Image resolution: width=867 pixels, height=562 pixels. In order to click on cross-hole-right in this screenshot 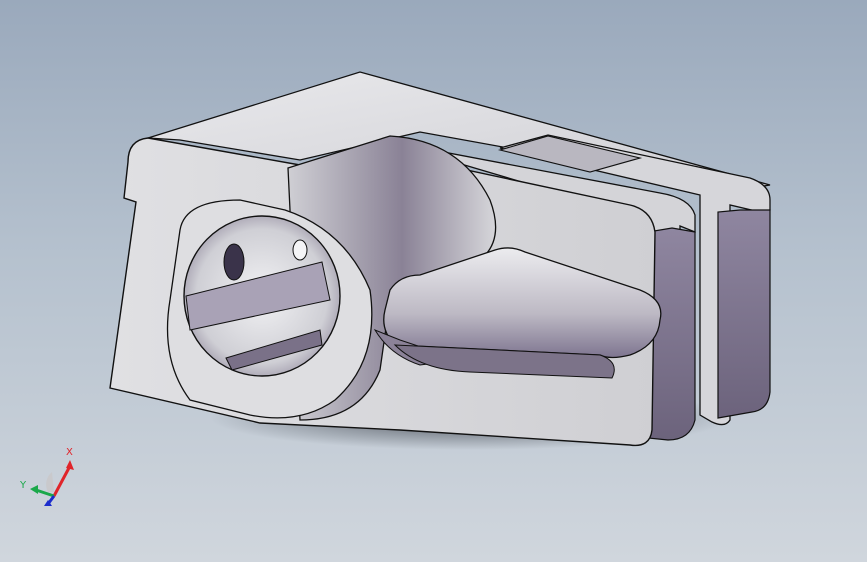, I will do `click(300, 250)`.